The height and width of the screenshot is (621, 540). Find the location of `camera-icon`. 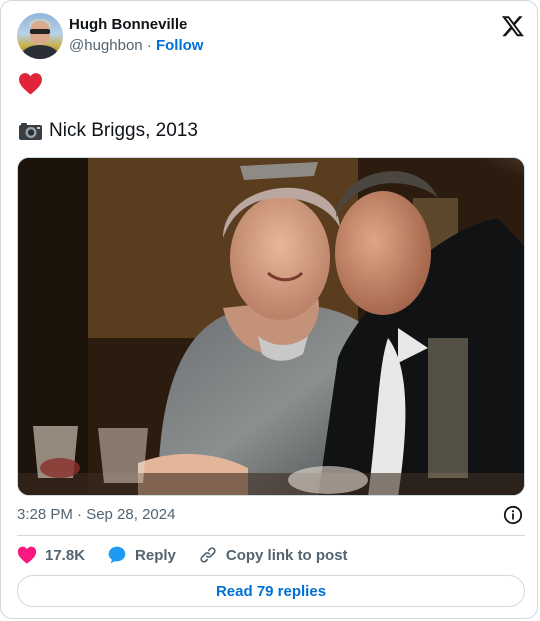

camera-icon is located at coordinates (30, 131).